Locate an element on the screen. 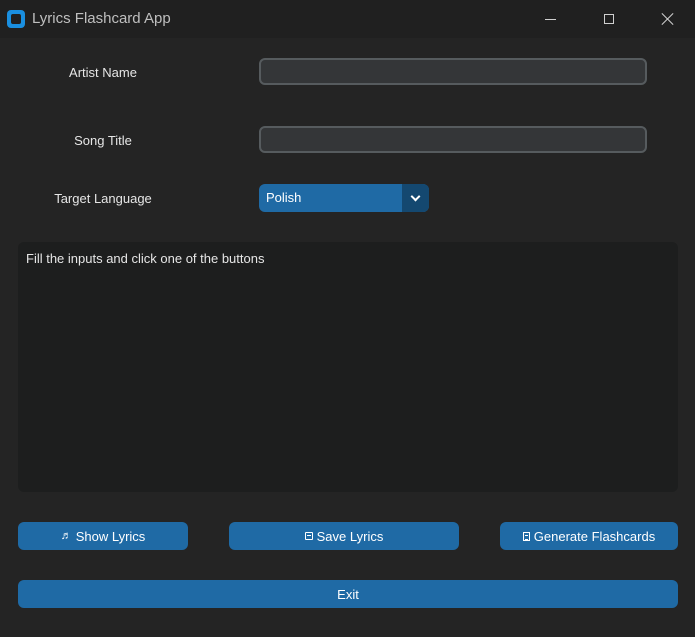  target-language-dropdown: Polish is located at coordinates (344, 198).